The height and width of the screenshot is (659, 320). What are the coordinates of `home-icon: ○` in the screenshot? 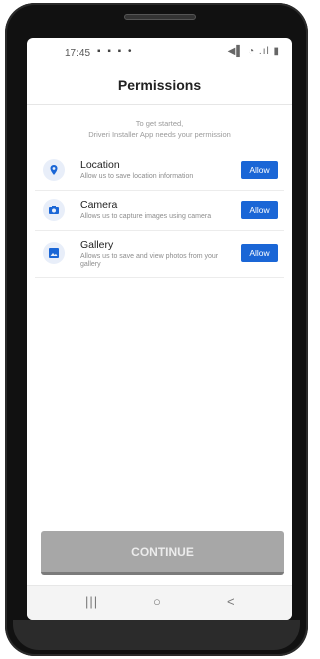 It's located at (157, 601).